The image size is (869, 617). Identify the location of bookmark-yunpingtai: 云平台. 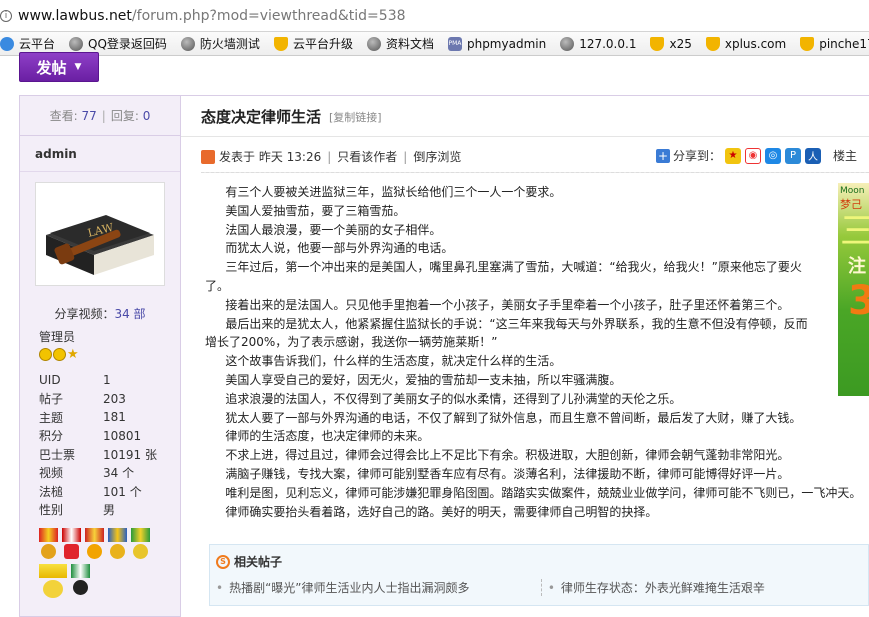
(27, 43).